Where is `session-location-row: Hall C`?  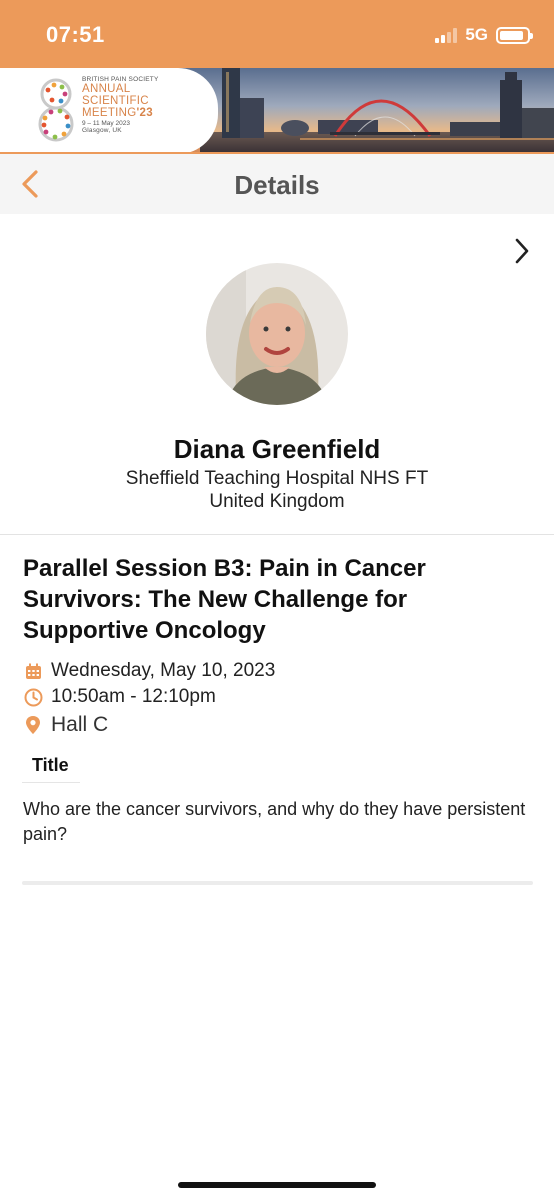
session-location-row: Hall C is located at coordinates (65, 725).